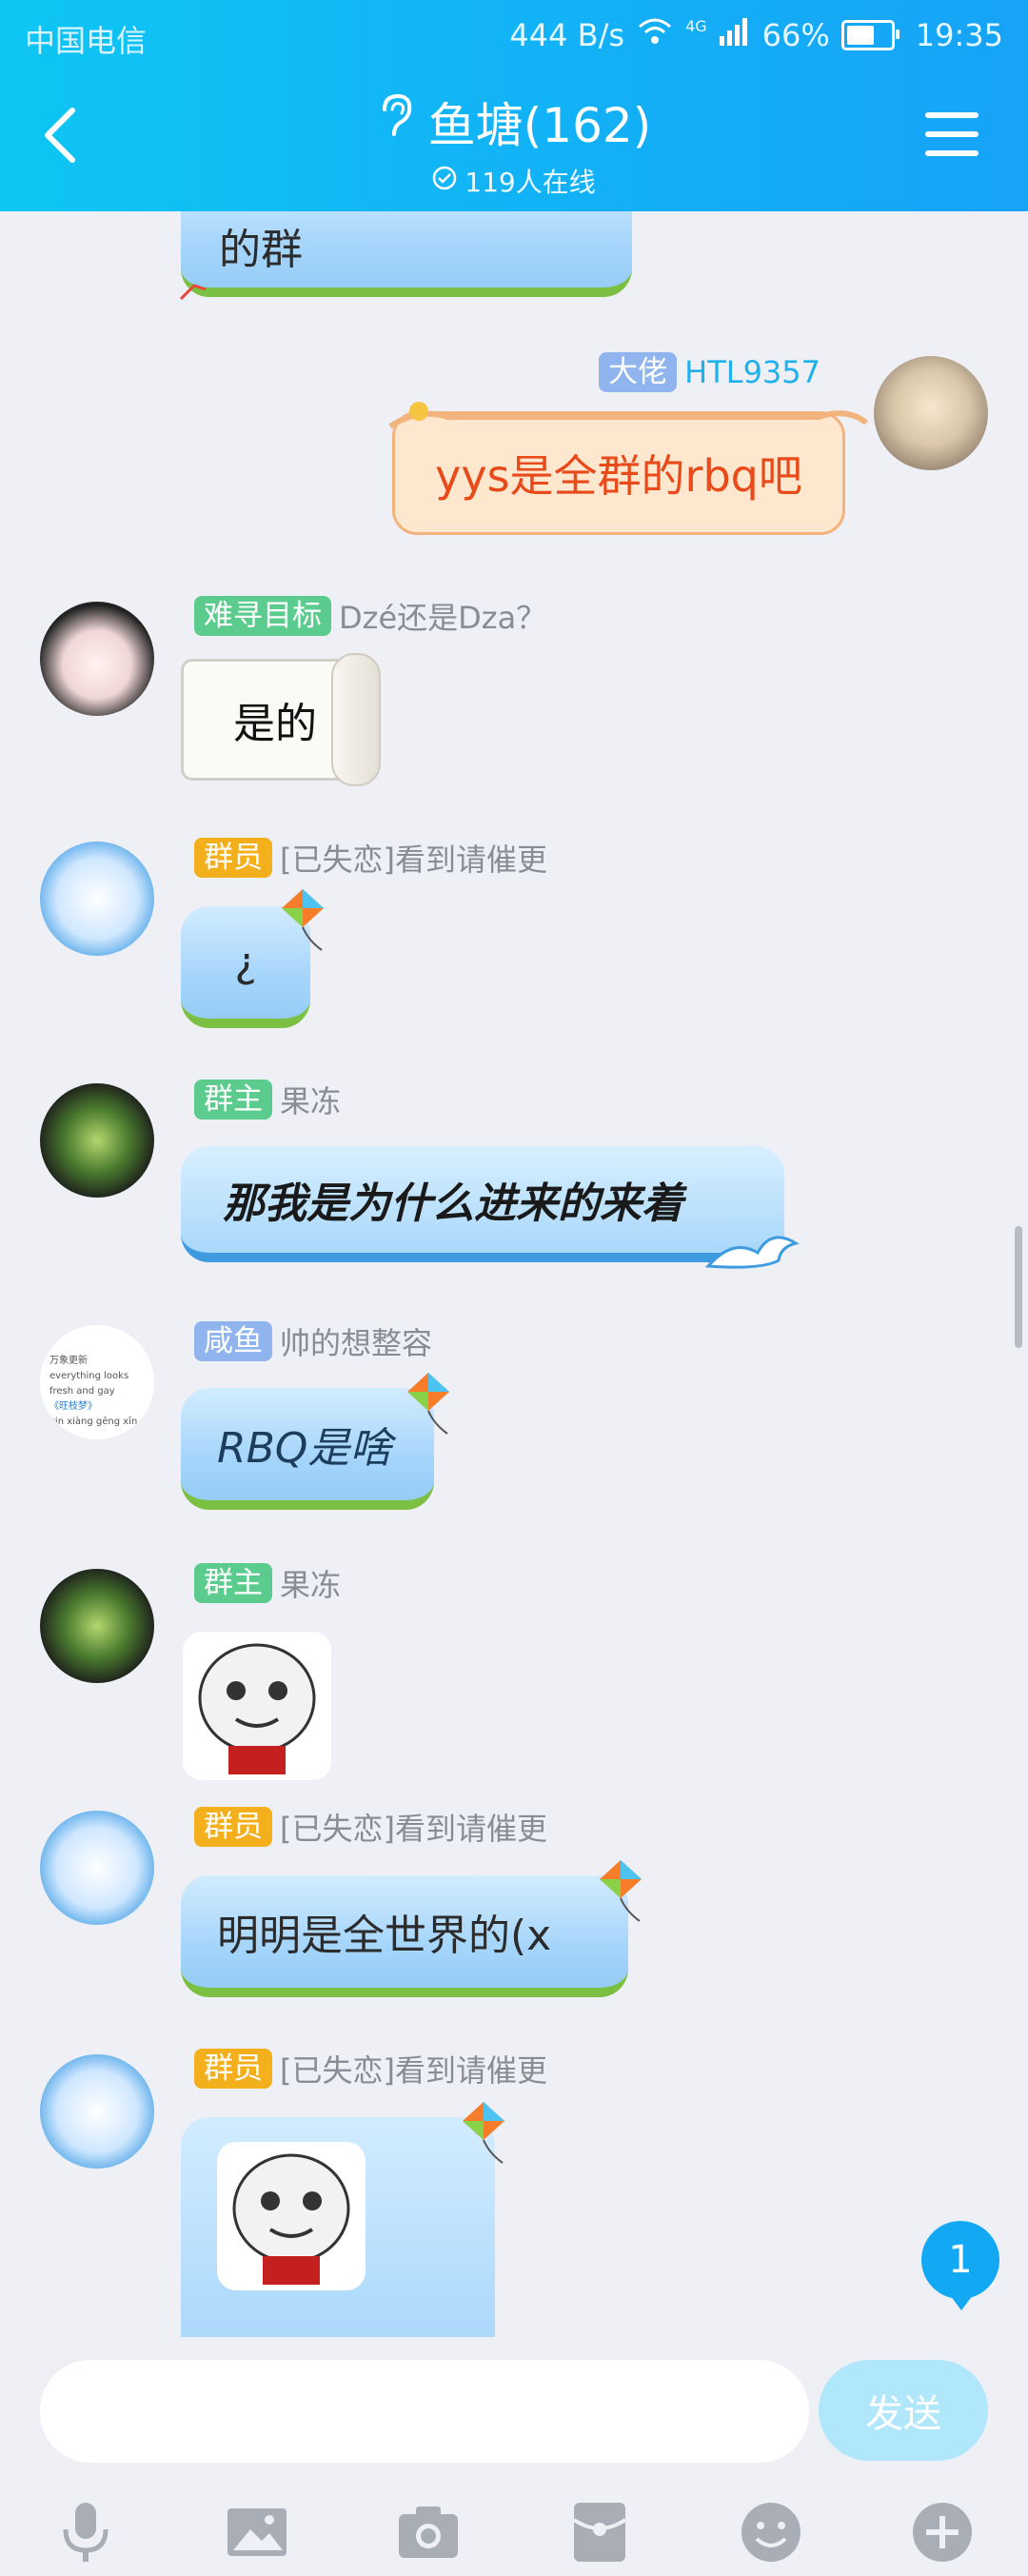 The width and height of the screenshot is (1028, 2576). What do you see at coordinates (771, 2532) in the screenshot?
I see `emoji-icon` at bounding box center [771, 2532].